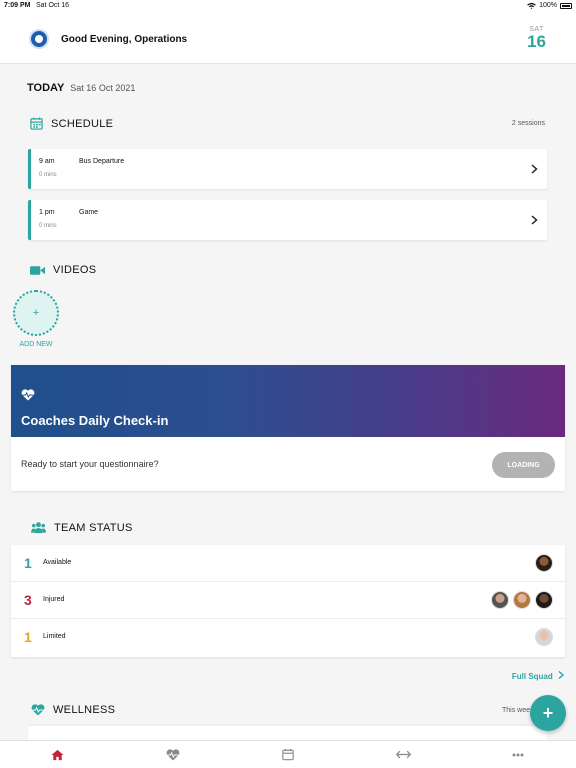  Describe the element at coordinates (28, 600) in the screenshot. I see `team-count: 3` at that location.